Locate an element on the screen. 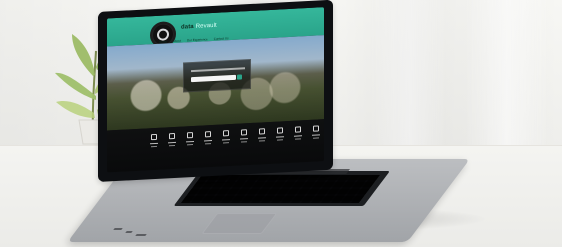 The image size is (562, 247). search-icon is located at coordinates (239, 77).